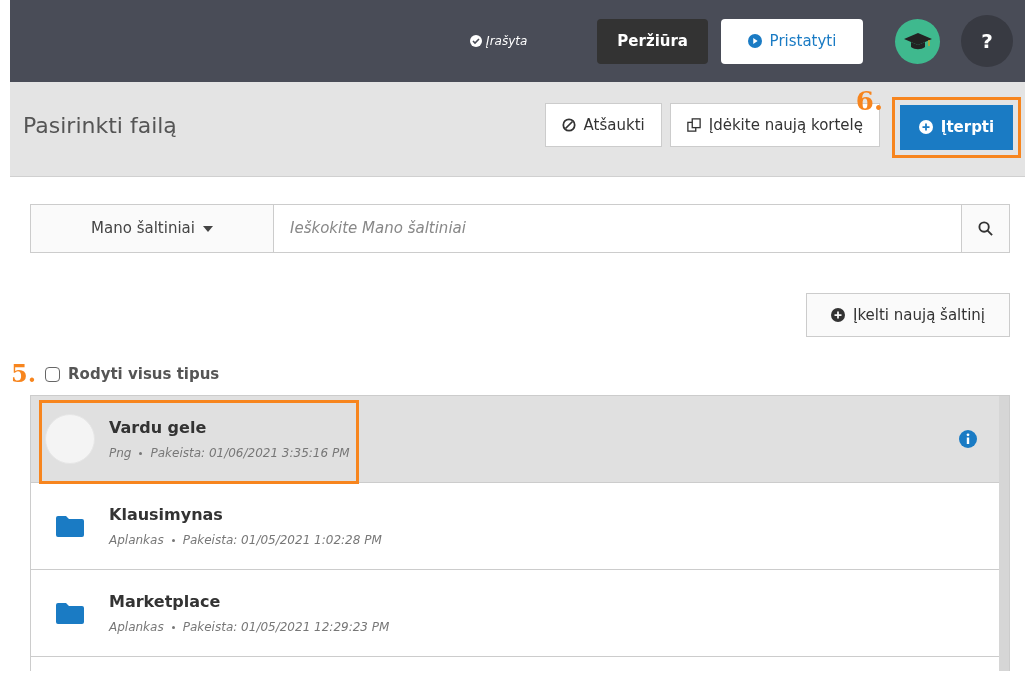  What do you see at coordinates (568, 125) in the screenshot?
I see `cancel-icon` at bounding box center [568, 125].